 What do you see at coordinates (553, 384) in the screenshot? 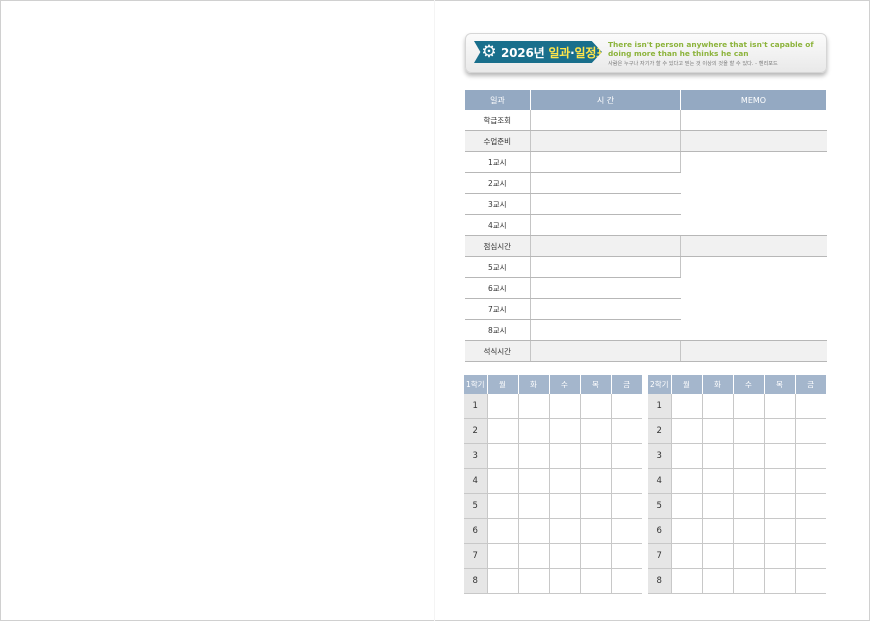
I see `semester1-header-row: 1학기 월 화 수 목 금` at bounding box center [553, 384].